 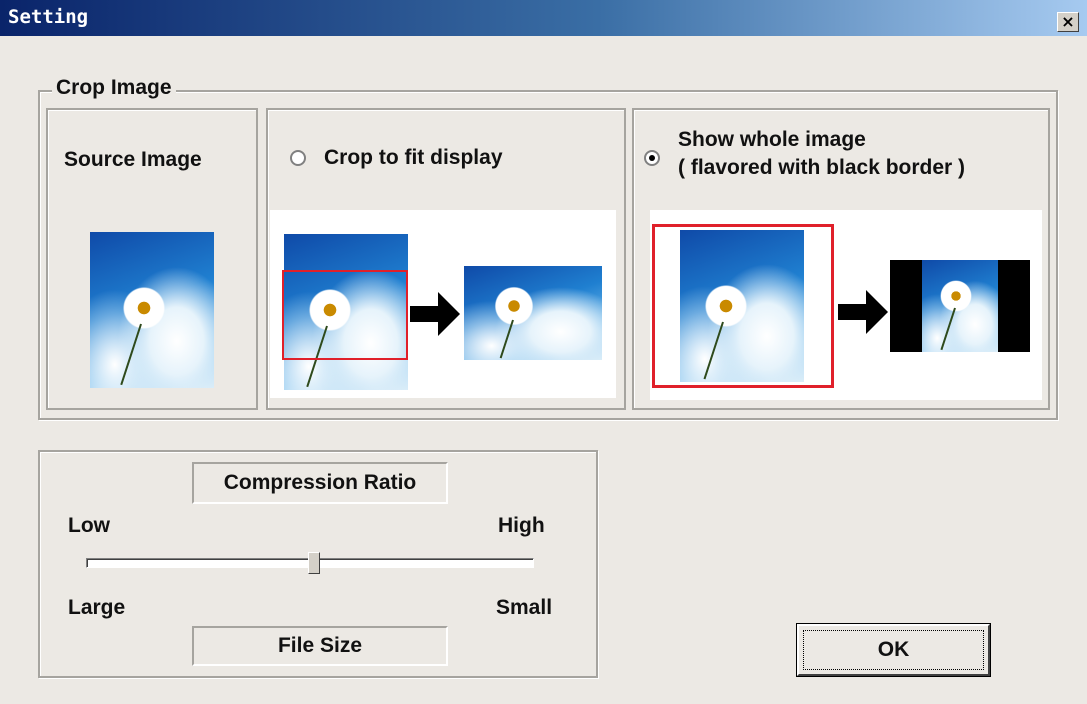 What do you see at coordinates (48, 17) in the screenshot?
I see `window-title: Setting` at bounding box center [48, 17].